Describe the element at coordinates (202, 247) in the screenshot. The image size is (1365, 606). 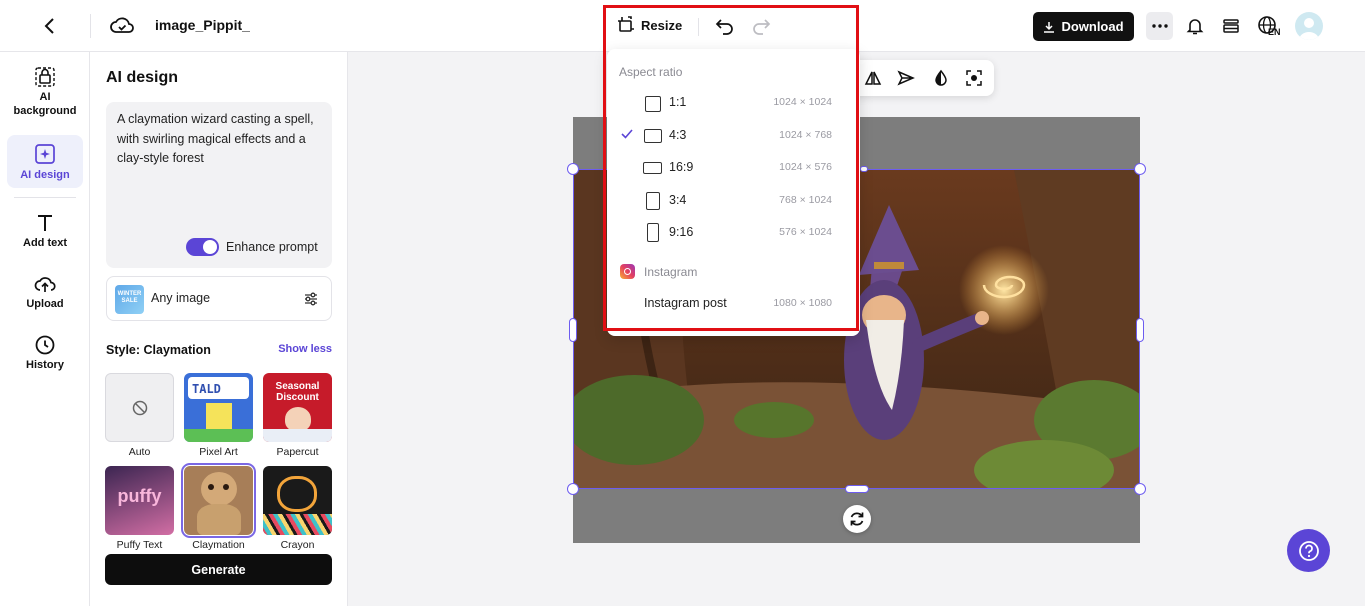
I see `enhance-prompt-toggle` at that location.